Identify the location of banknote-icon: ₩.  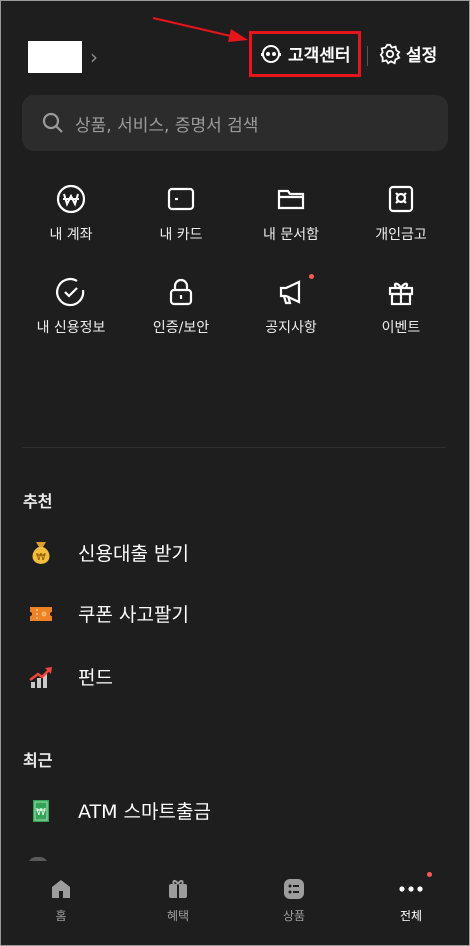
(41, 810).